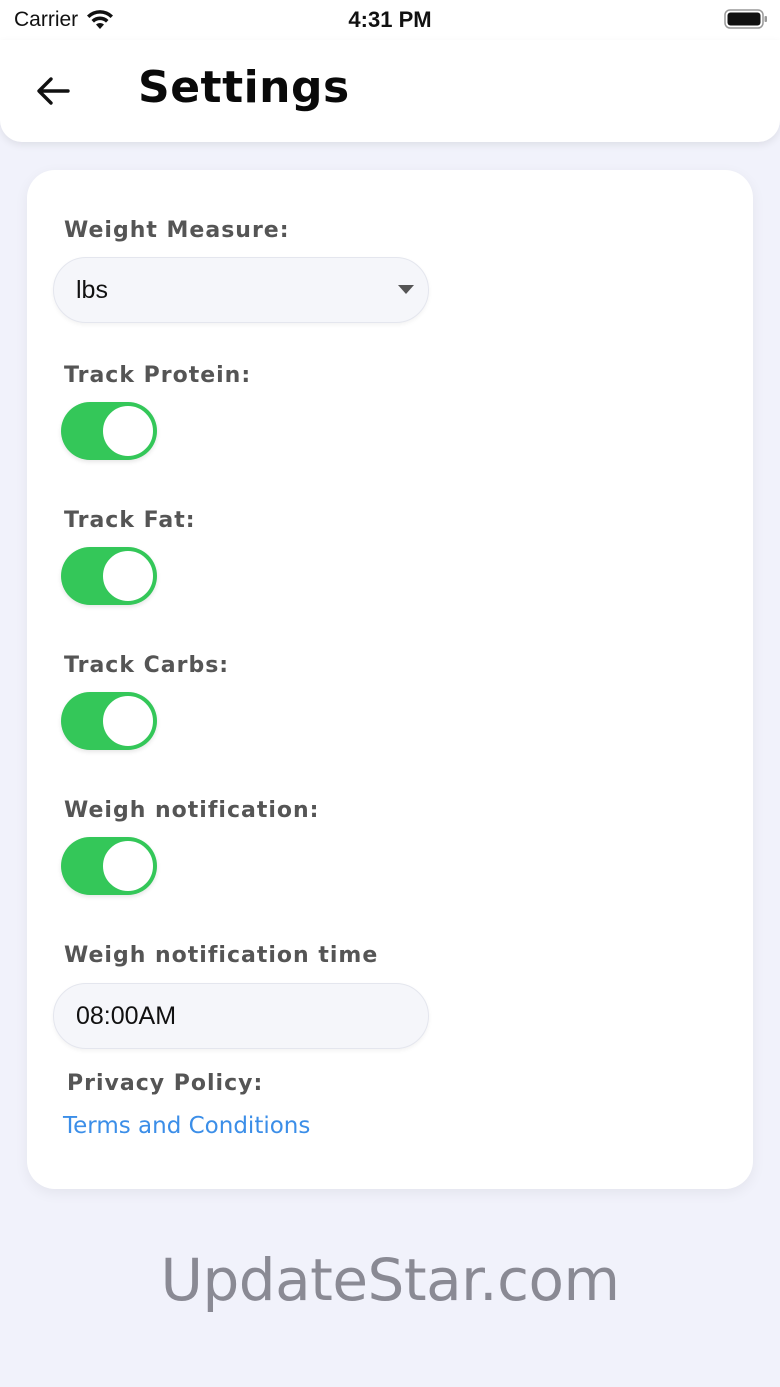 The image size is (780, 1387). Describe the element at coordinates (126, 1015) in the screenshot. I see `weigh-notification-time-value: 08:00AM` at that location.